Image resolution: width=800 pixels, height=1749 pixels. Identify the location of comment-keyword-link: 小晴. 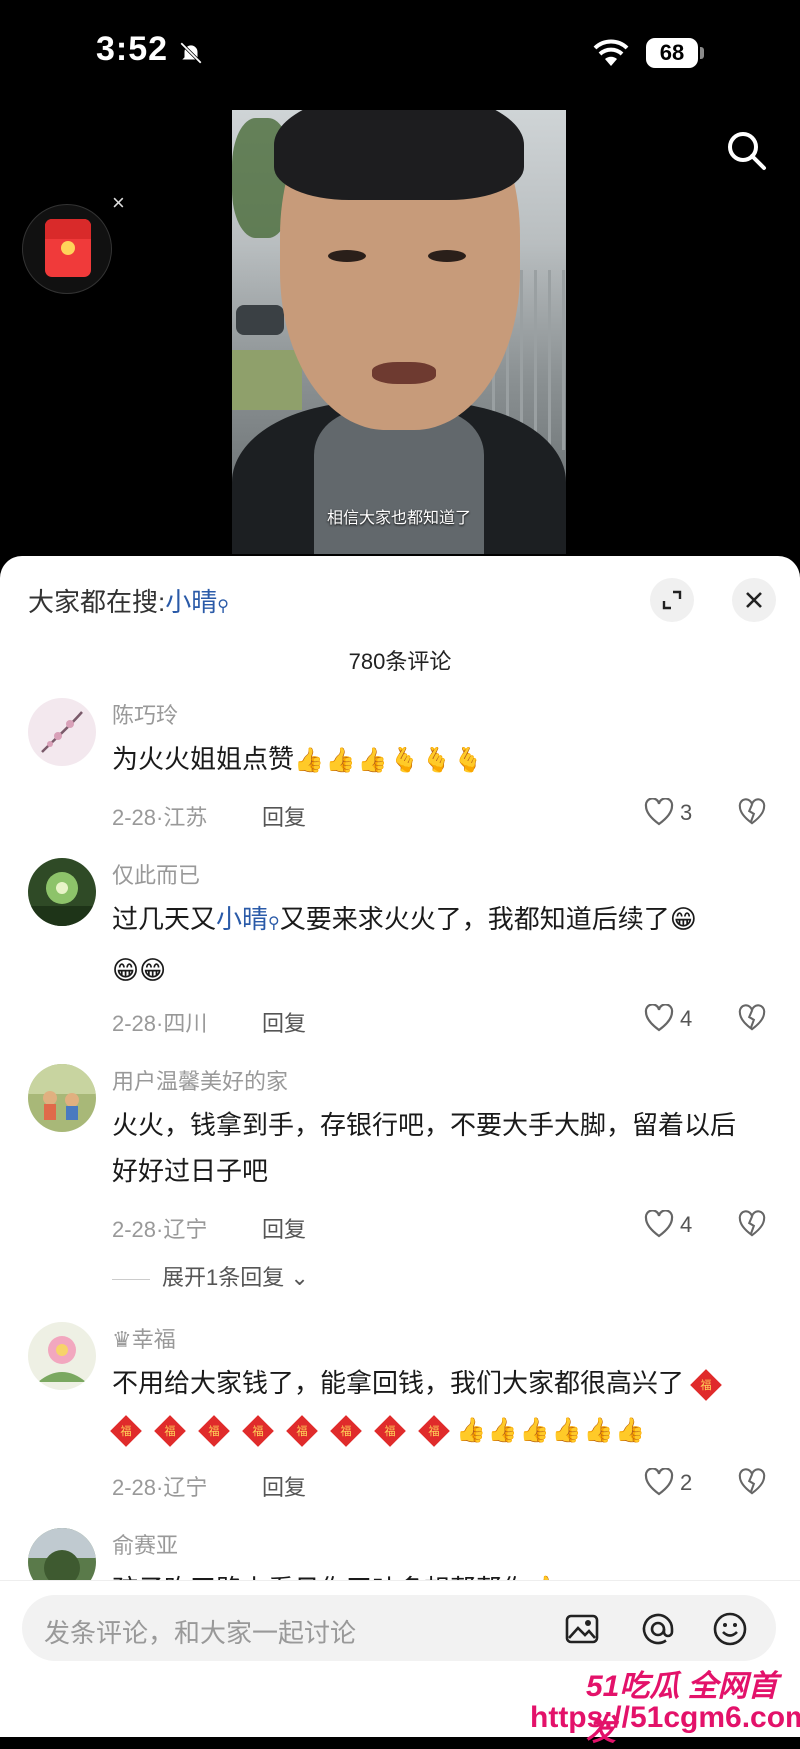
(242, 919).